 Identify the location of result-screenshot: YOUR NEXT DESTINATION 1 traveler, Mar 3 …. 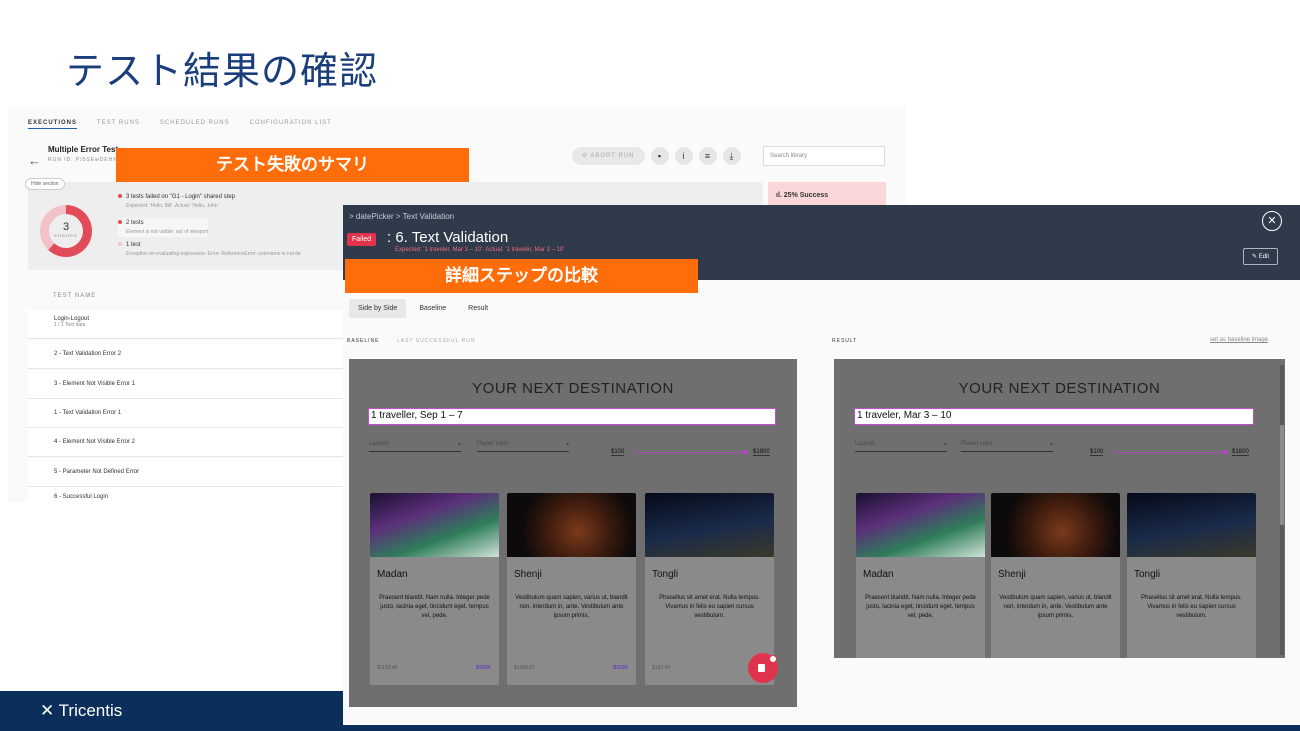
(1059, 508).